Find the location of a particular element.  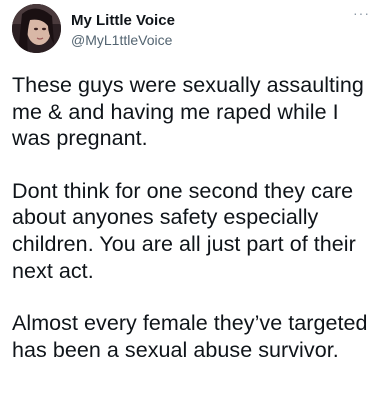

avatar is located at coordinates (36, 28).